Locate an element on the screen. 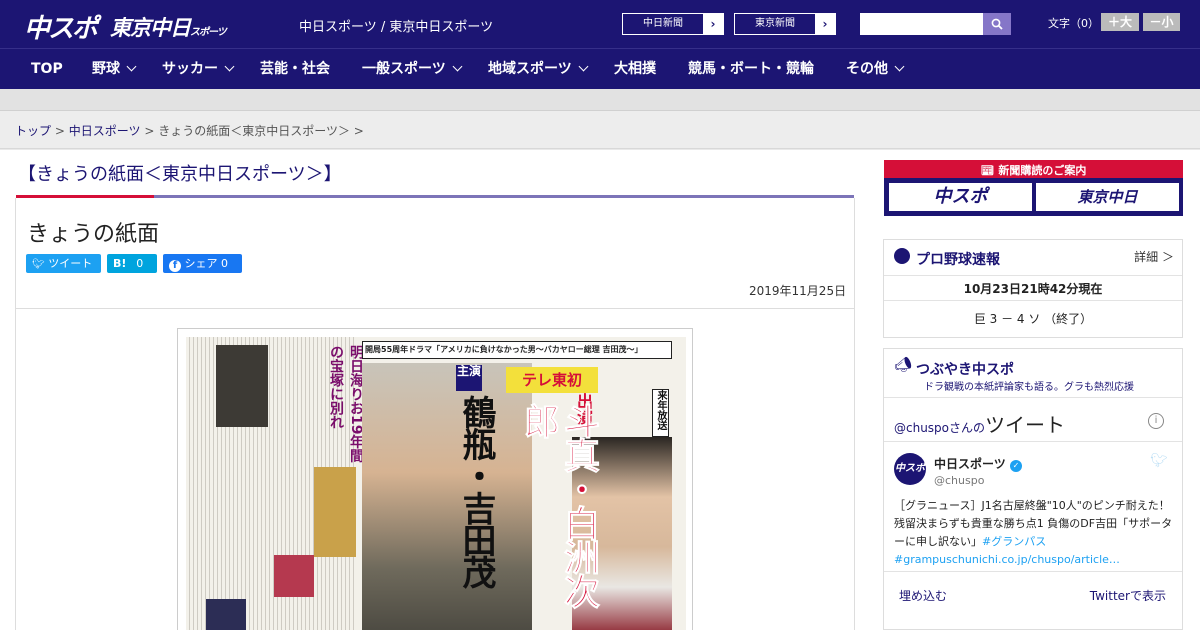 The width and height of the screenshot is (1200, 630). chevron-right-icon: › is located at coordinates (713, 24).